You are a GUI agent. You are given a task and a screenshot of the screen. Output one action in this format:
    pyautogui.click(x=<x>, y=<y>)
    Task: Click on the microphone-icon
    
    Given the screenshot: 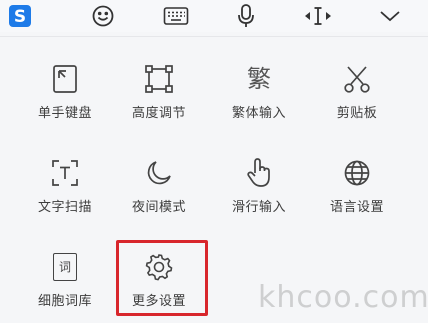 What is the action you would take?
    pyautogui.click(x=246, y=16)
    